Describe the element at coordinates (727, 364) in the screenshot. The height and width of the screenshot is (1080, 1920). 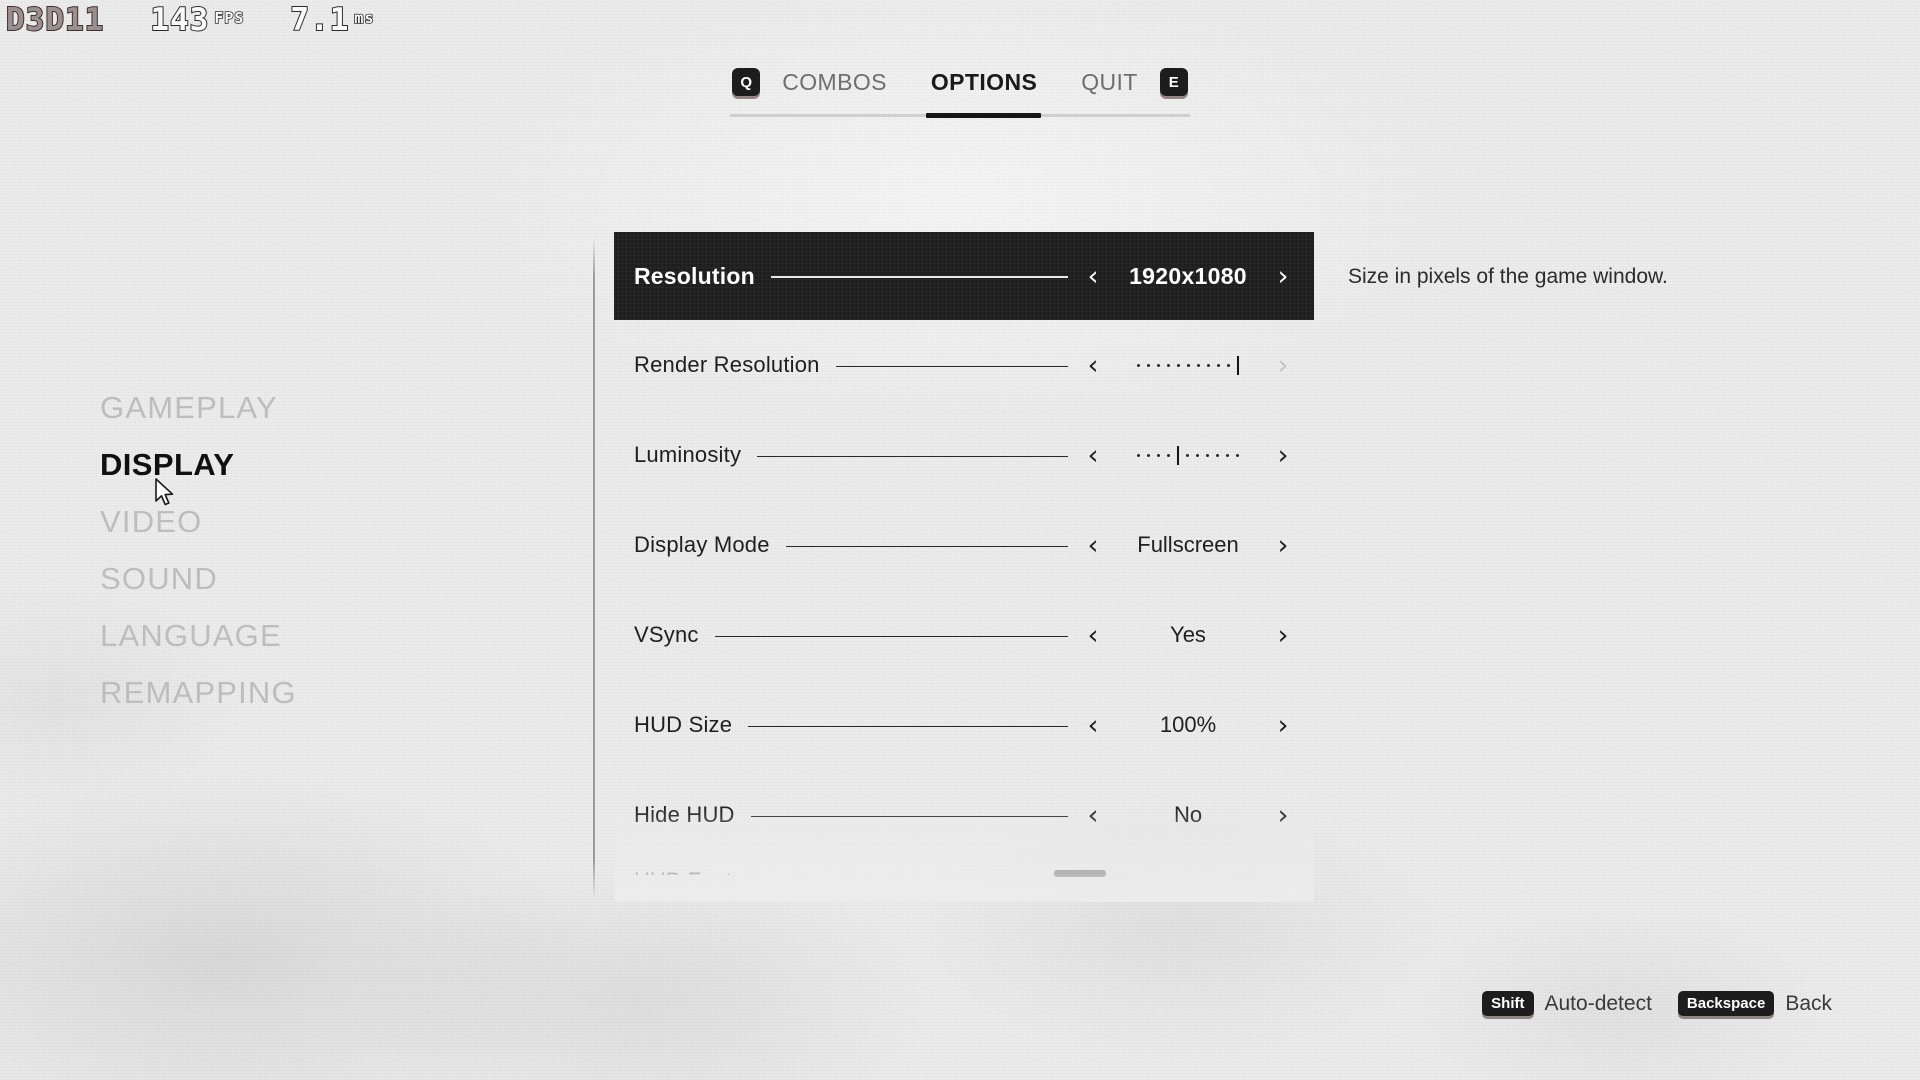
I see `option-label-render-resolution: Render Resolution` at that location.